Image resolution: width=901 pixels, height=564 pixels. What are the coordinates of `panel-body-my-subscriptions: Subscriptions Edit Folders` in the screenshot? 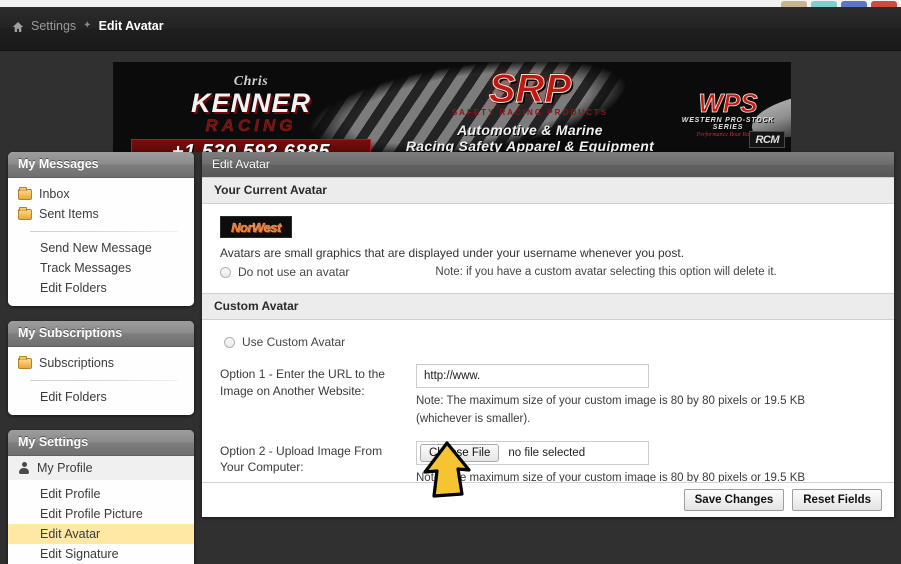 It's located at (101, 381).